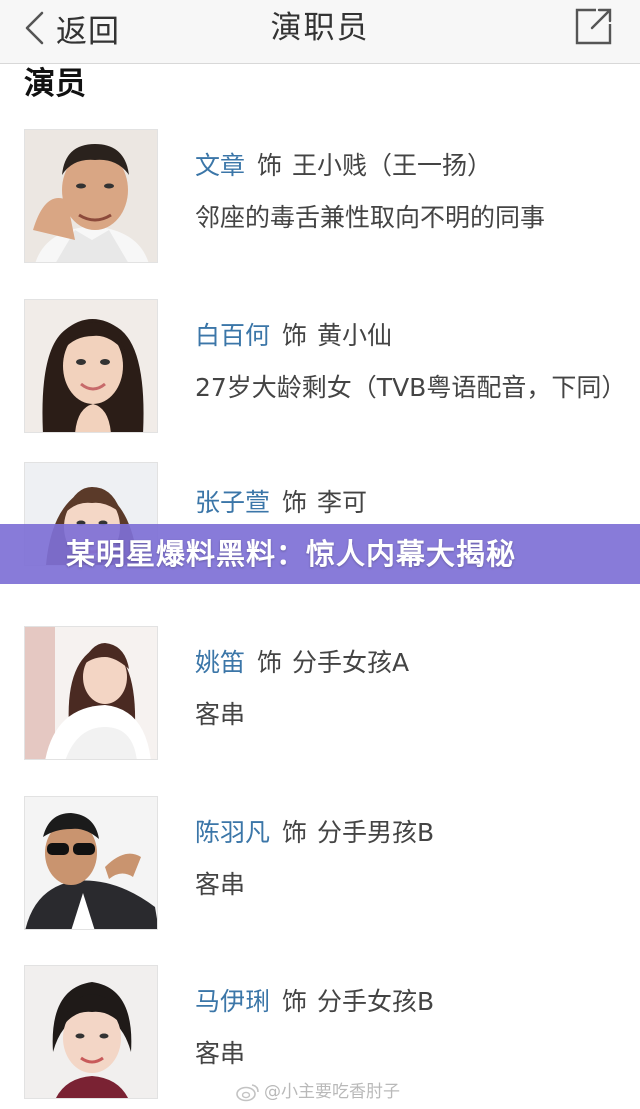  Describe the element at coordinates (232, 335) in the screenshot. I see `actor-name-link: 白百何` at that location.